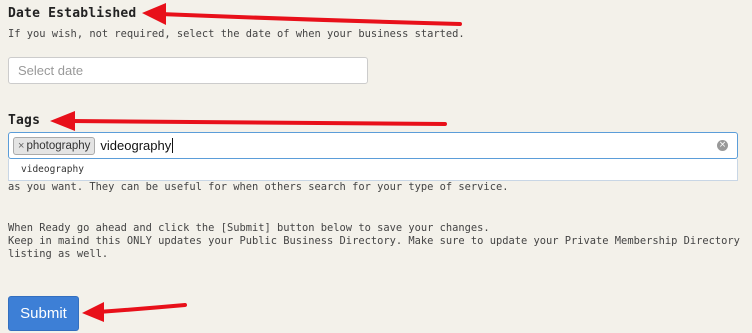  Describe the element at coordinates (58, 145) in the screenshot. I see `tag-chip-label: photography` at that location.